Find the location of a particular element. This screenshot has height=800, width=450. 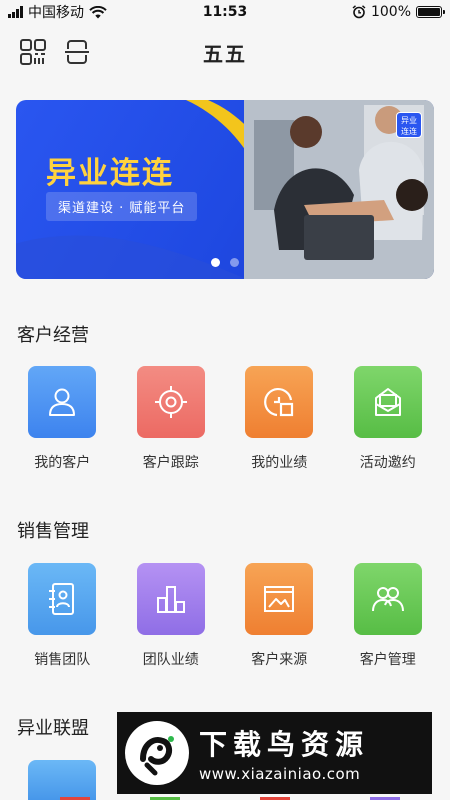

tile-my-performance: 我的业绩 is located at coordinates (279, 419).